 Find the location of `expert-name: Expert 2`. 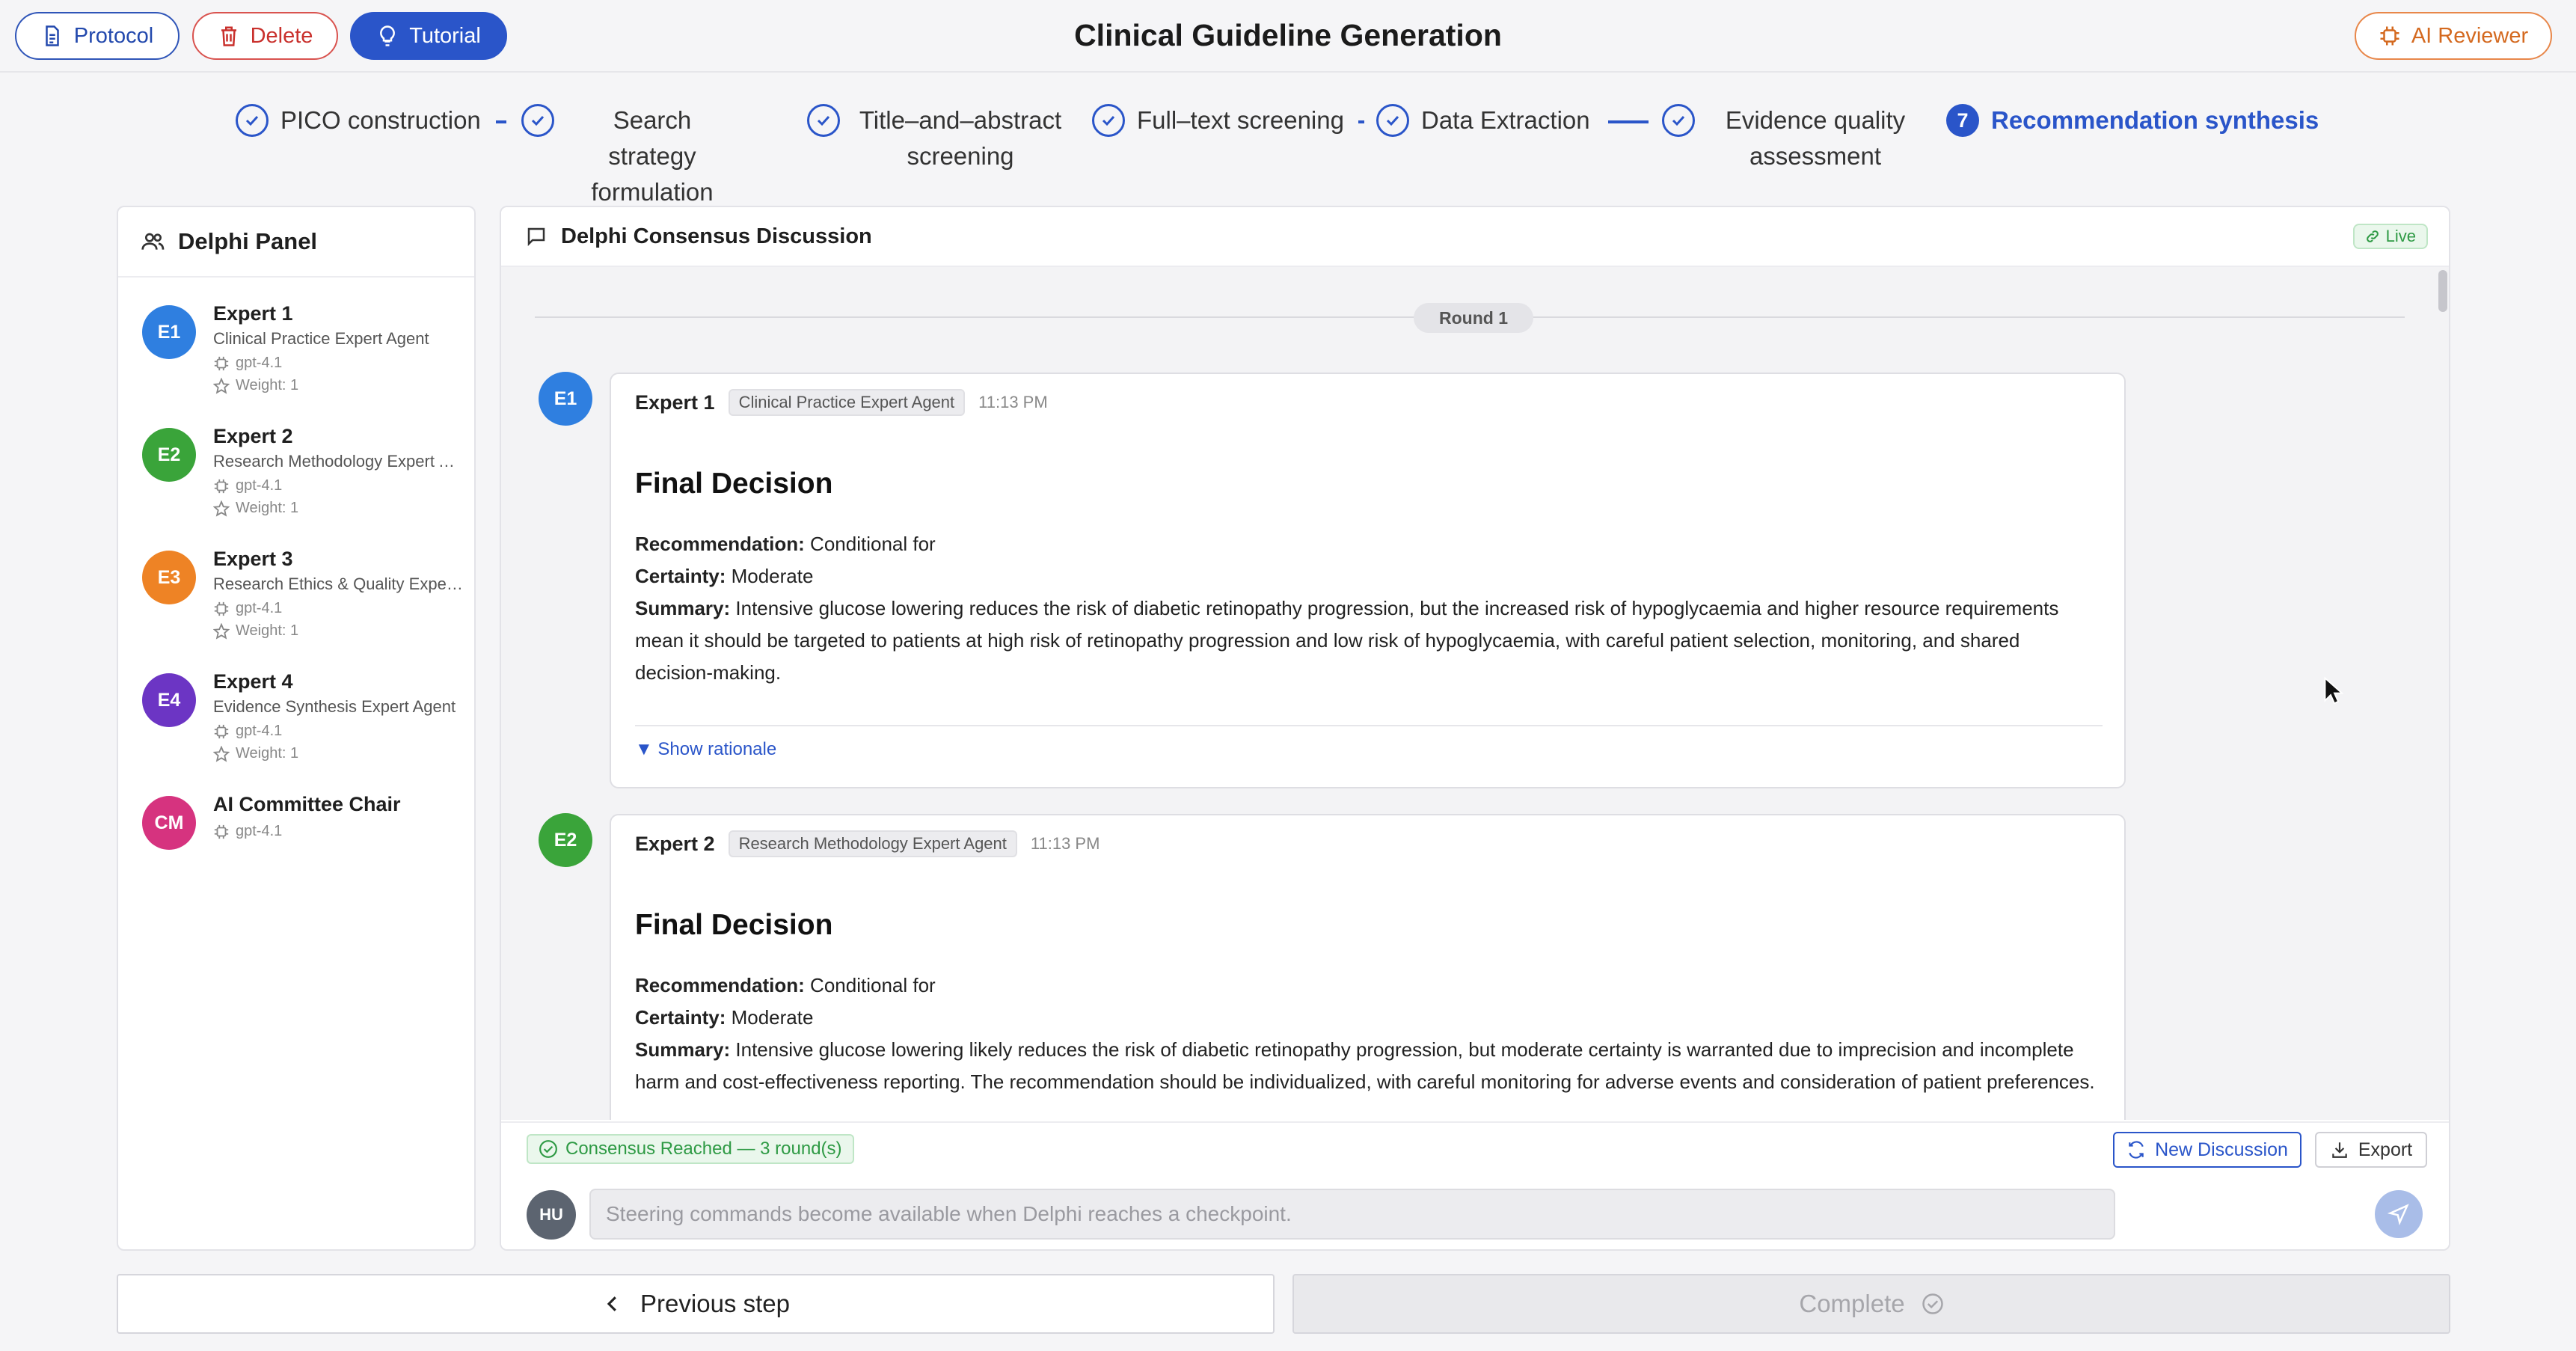

expert-name: Expert 2 is located at coordinates (253, 436).